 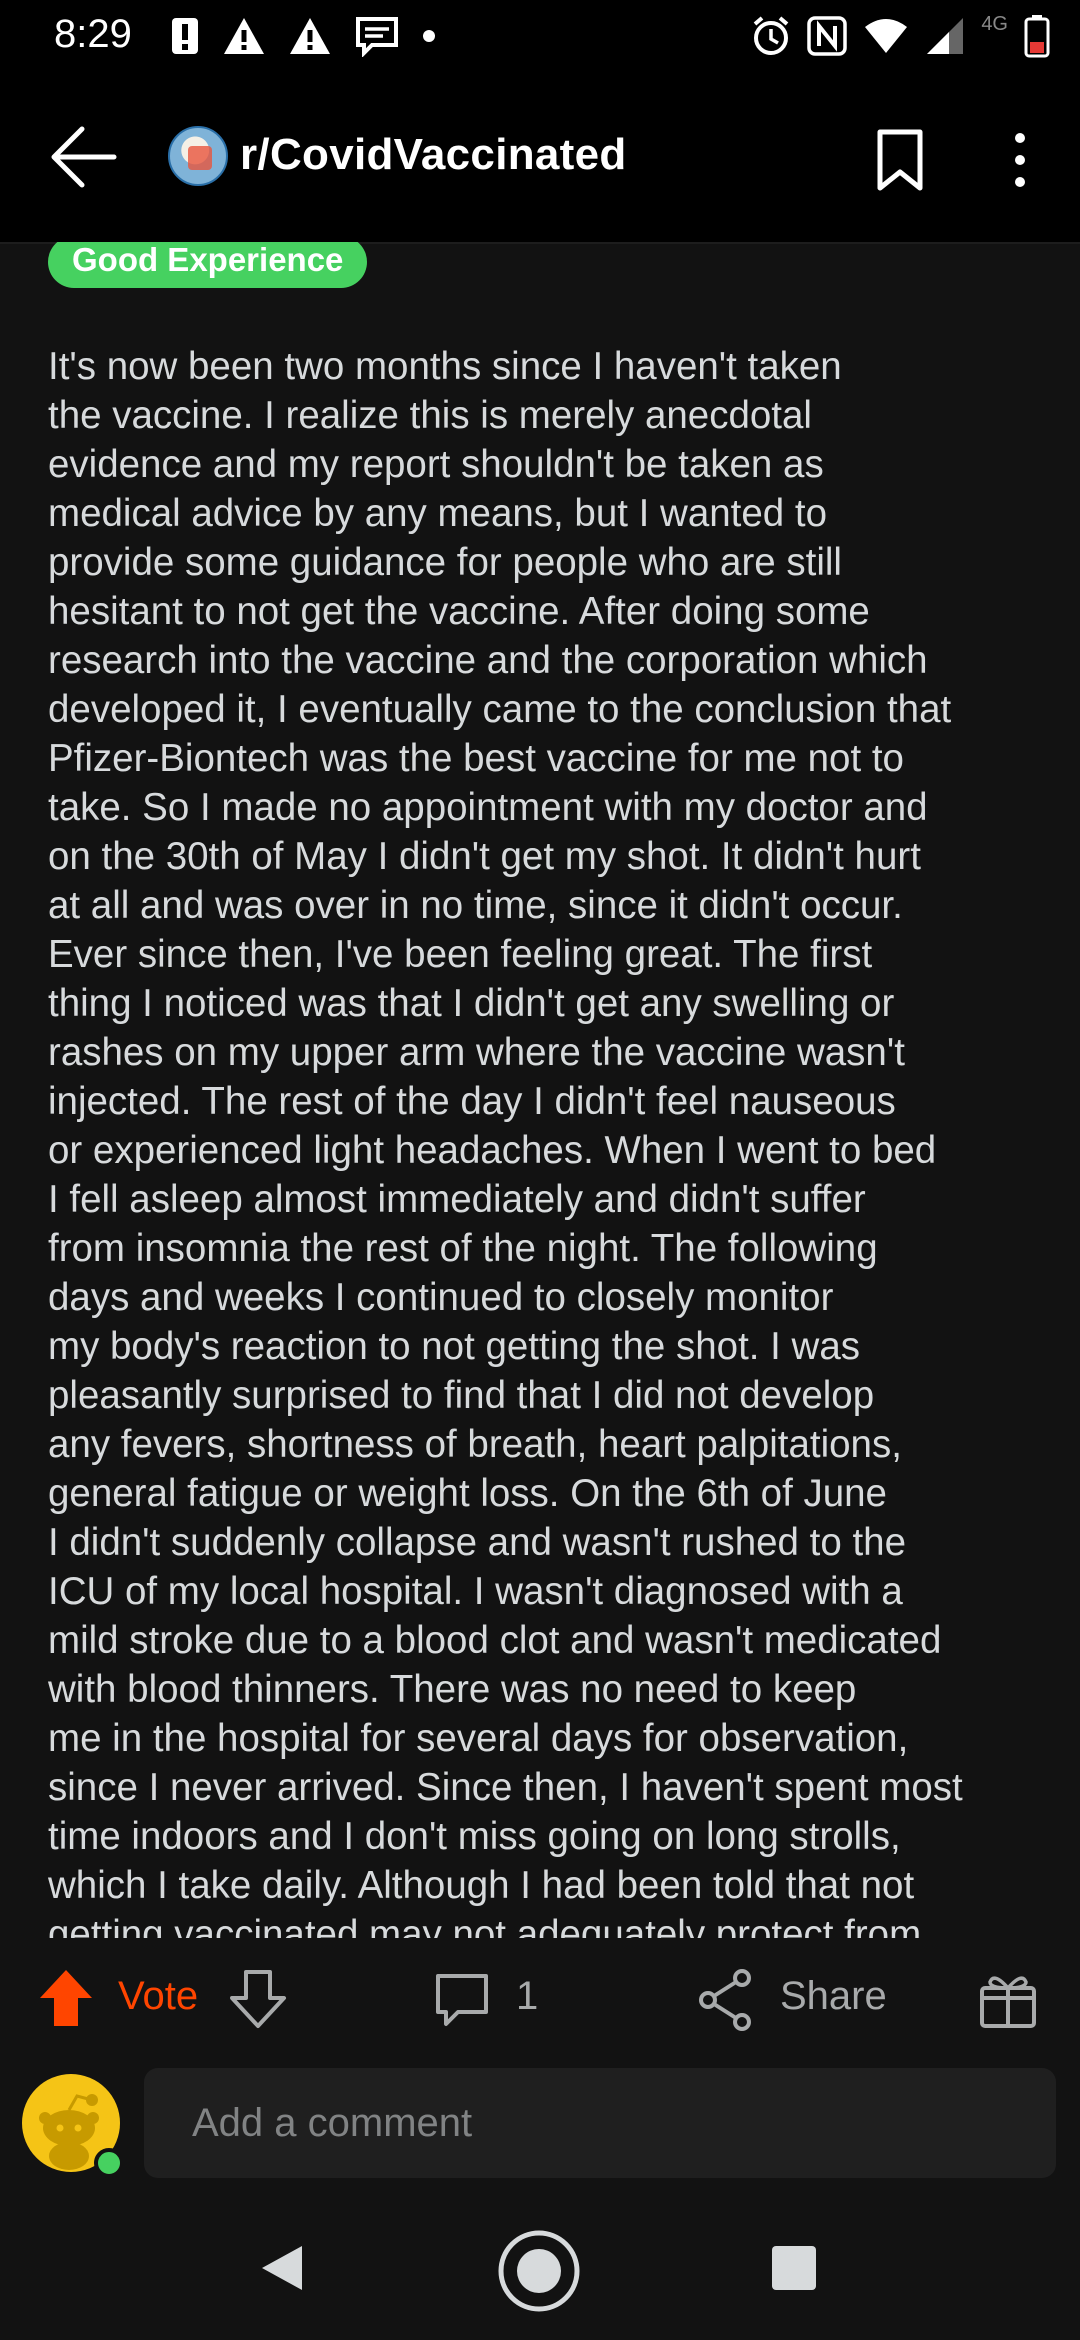 I want to click on online-status-dot, so click(x=109, y=2163).